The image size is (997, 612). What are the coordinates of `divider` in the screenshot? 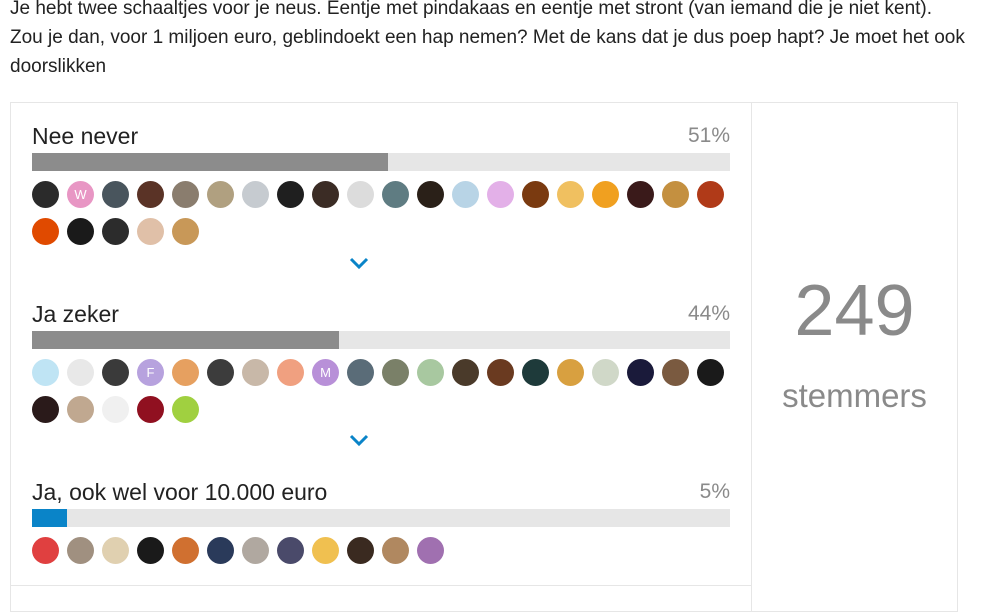 It's located at (381, 585).